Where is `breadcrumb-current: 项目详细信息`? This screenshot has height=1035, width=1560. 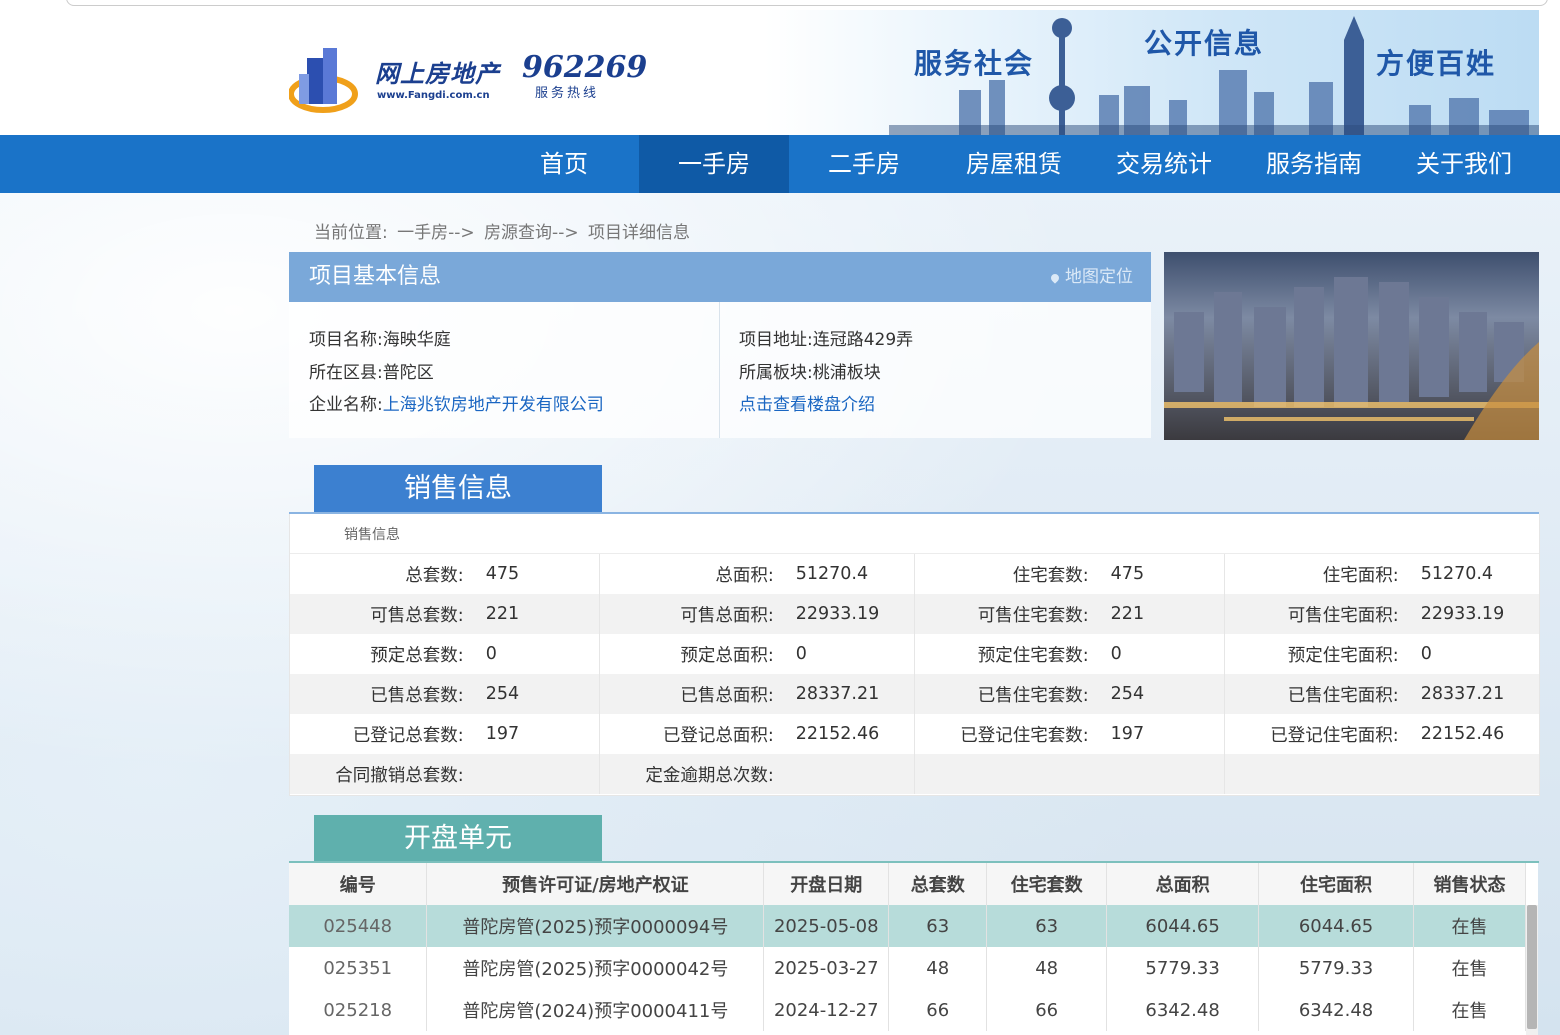
breadcrumb-current: 项目详细信息 is located at coordinates (638, 233).